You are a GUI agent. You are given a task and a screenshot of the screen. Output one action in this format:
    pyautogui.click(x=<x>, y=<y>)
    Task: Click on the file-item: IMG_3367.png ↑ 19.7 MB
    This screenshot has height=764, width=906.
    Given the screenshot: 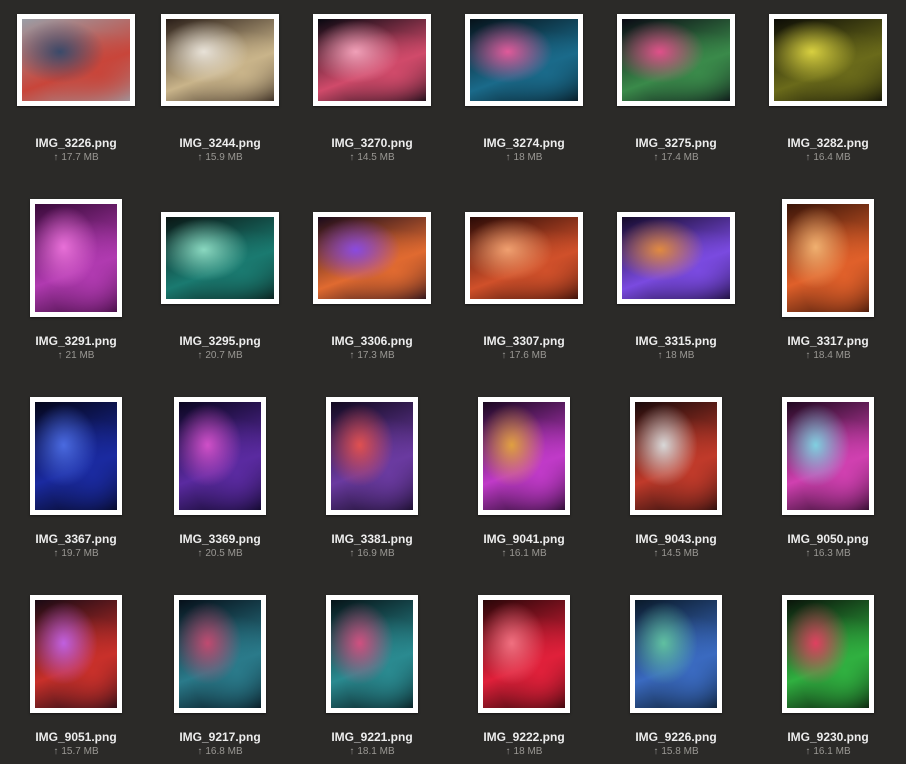 What is the action you would take?
    pyautogui.click(x=76, y=486)
    